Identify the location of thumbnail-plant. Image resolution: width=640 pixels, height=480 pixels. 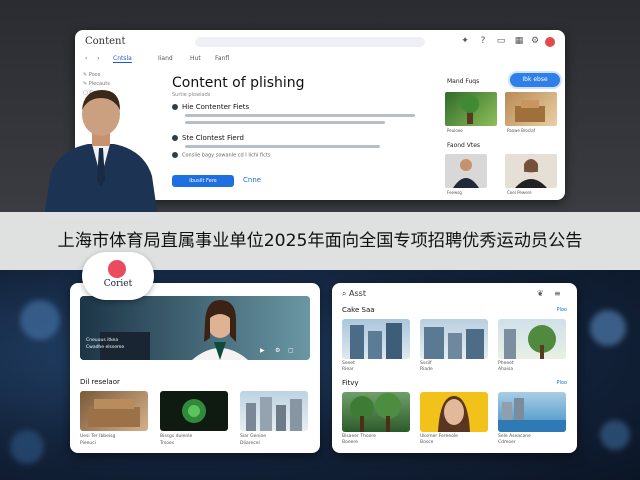
(194, 411).